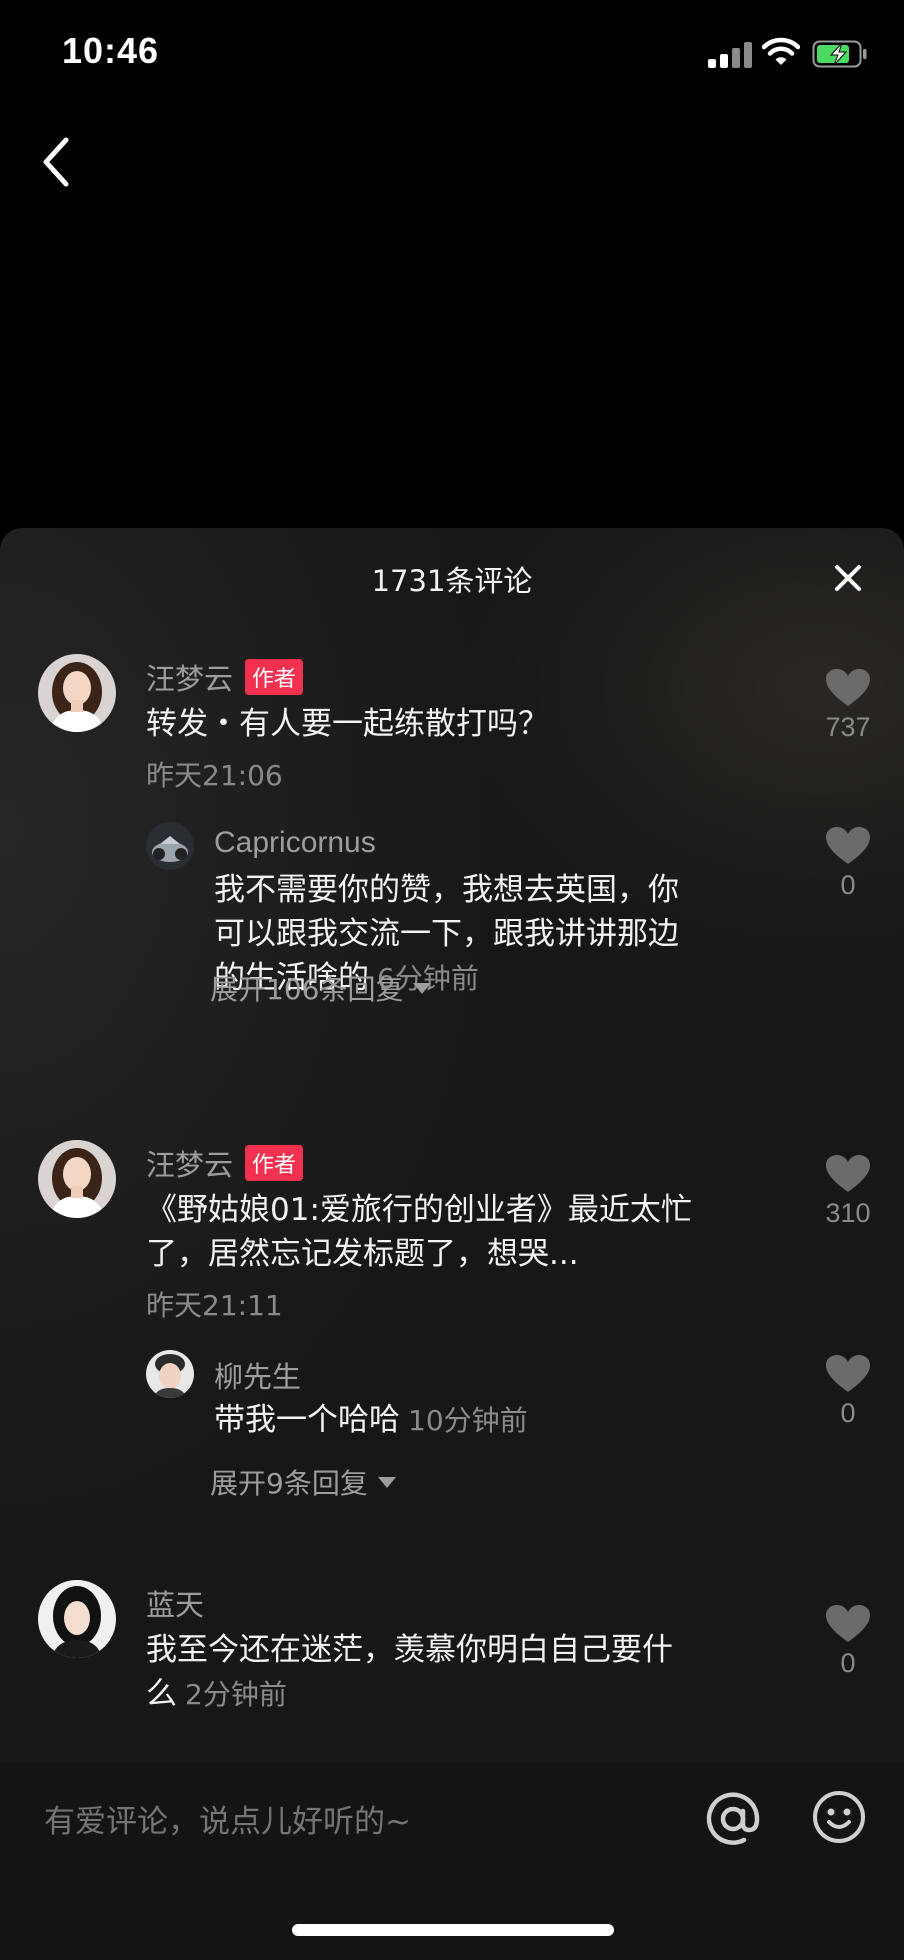 The image size is (904, 1960). I want to click on comment-input, so click(354, 1822).